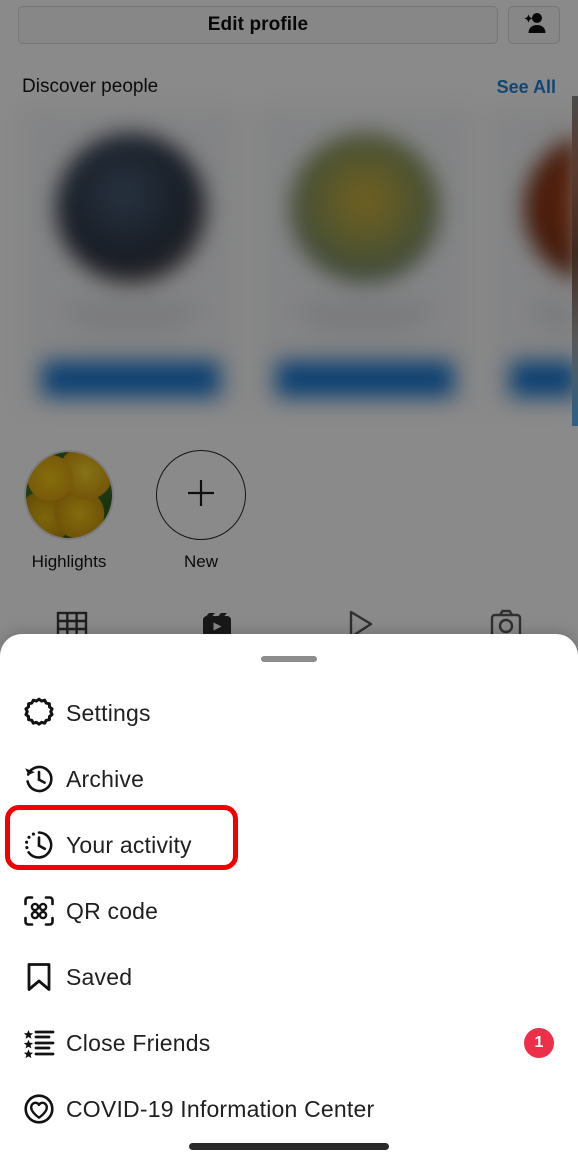 This screenshot has height=1162, width=578. I want to click on discover-people-title: Discover people, so click(90, 86).